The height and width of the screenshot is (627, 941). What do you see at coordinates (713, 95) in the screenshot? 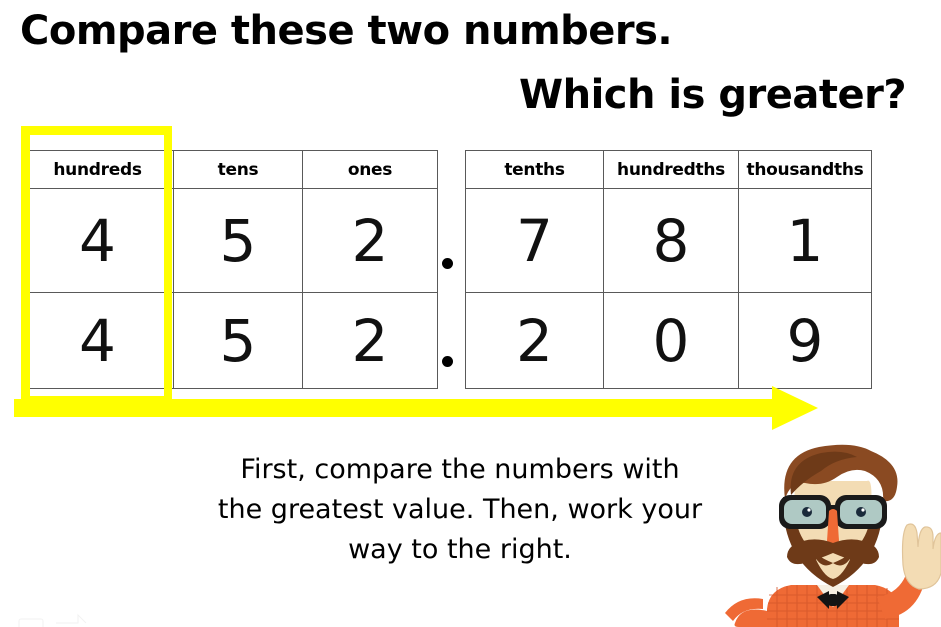
I see `page-title-line-2: Which is greater?` at bounding box center [713, 95].